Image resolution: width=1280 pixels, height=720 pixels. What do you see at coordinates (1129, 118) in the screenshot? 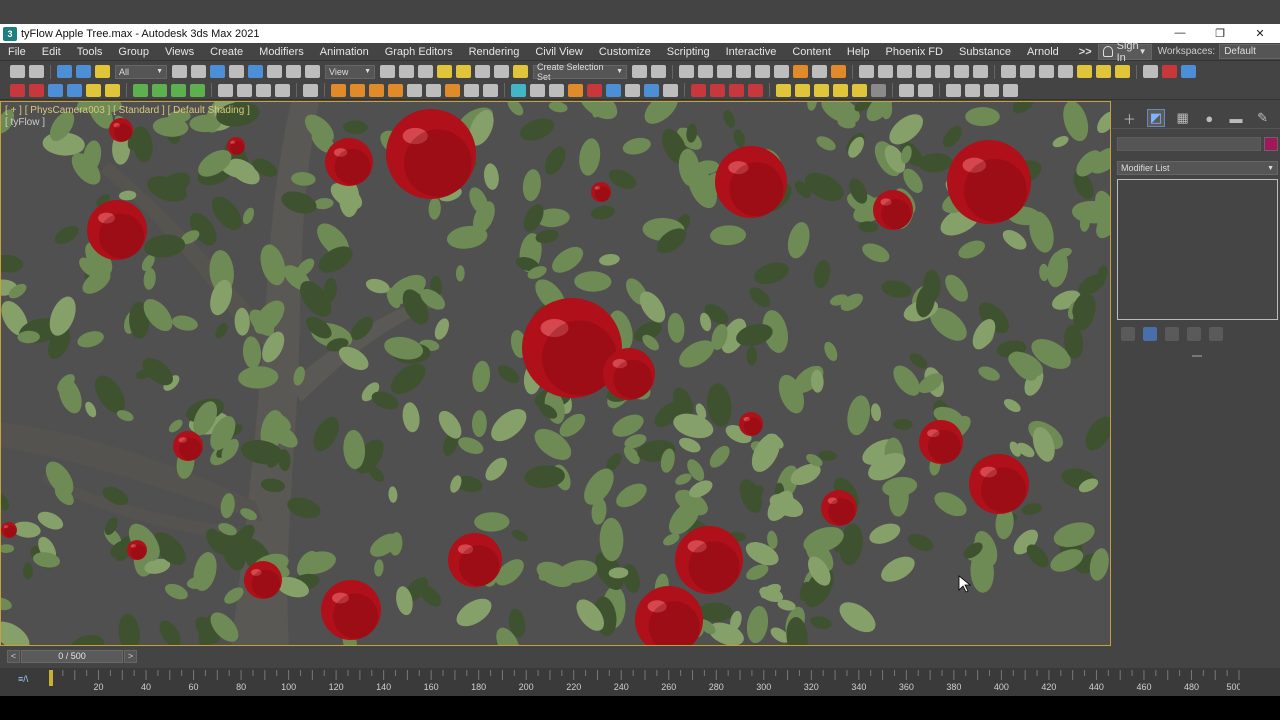
I see `create-tab: ＋` at bounding box center [1129, 118].